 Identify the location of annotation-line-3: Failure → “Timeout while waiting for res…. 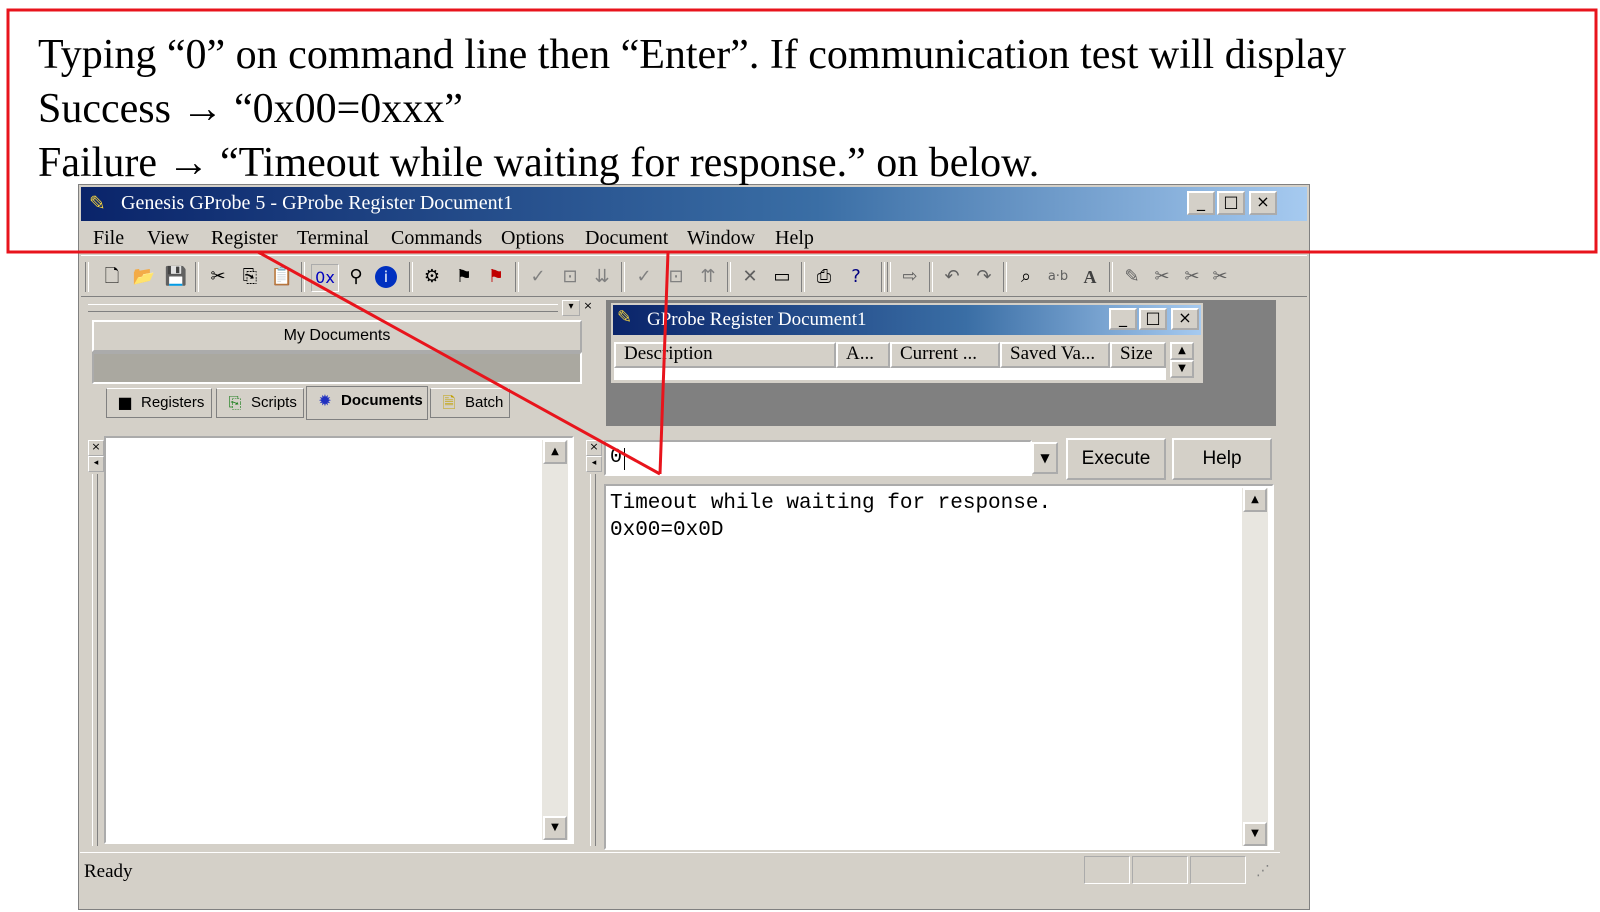
(539, 163).